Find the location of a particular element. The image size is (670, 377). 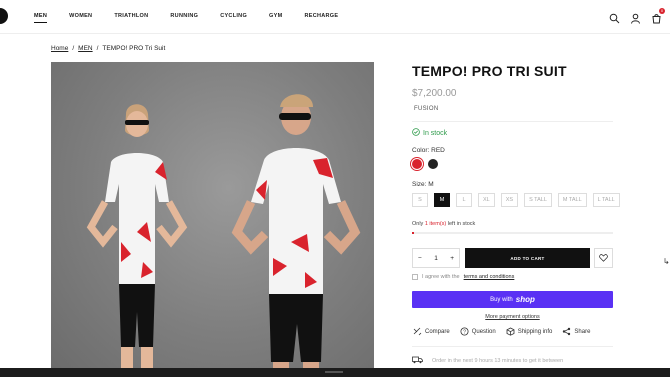

truck-icon is located at coordinates (417, 361).